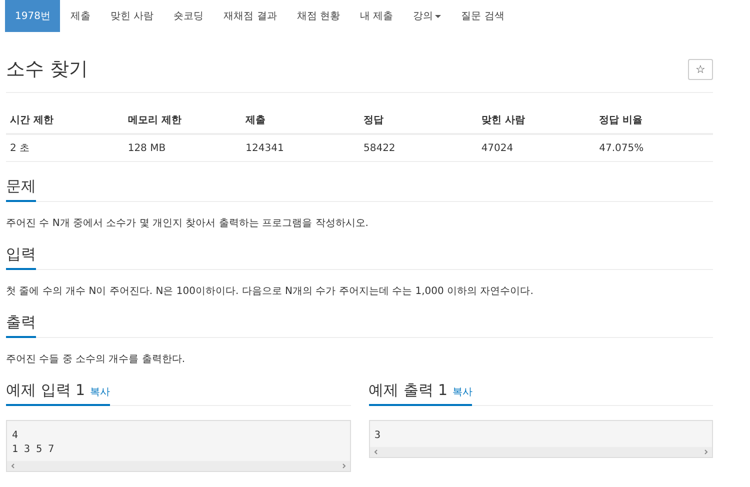 The width and height of the screenshot is (750, 487). Describe the element at coordinates (301, 120) in the screenshot. I see `column-header: 제출` at that location.